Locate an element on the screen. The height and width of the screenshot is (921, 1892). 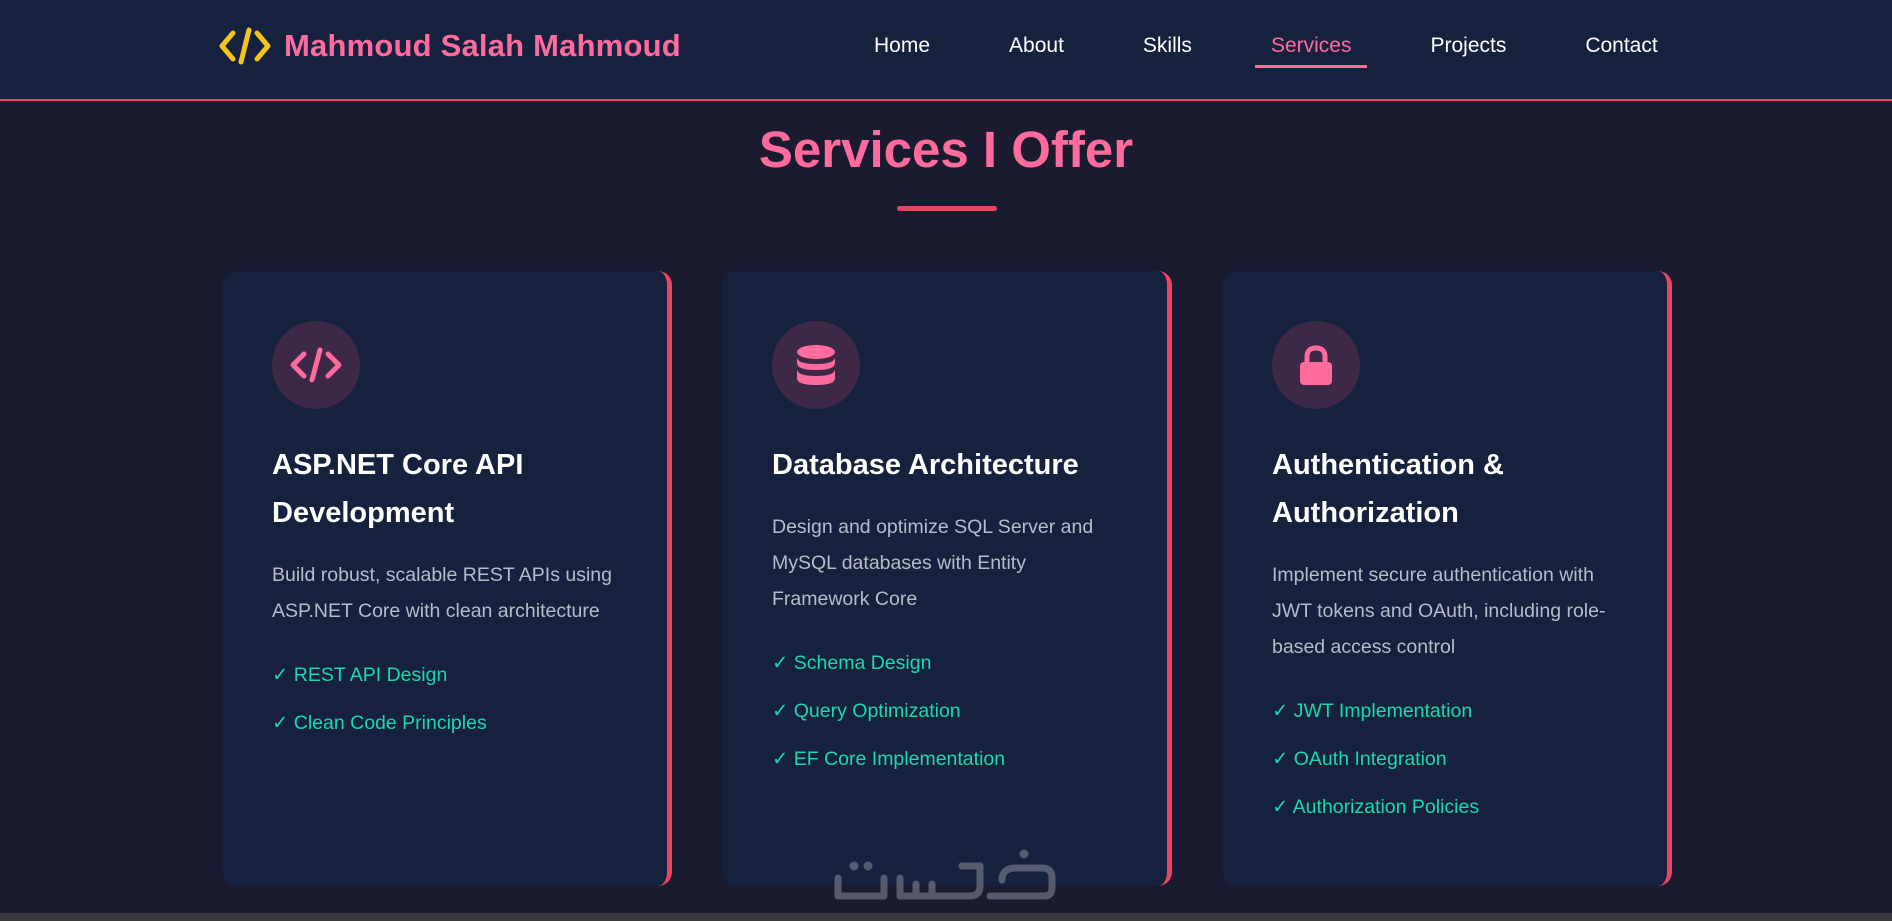
feature-item: ✓ Schema Design is located at coordinates (852, 663).